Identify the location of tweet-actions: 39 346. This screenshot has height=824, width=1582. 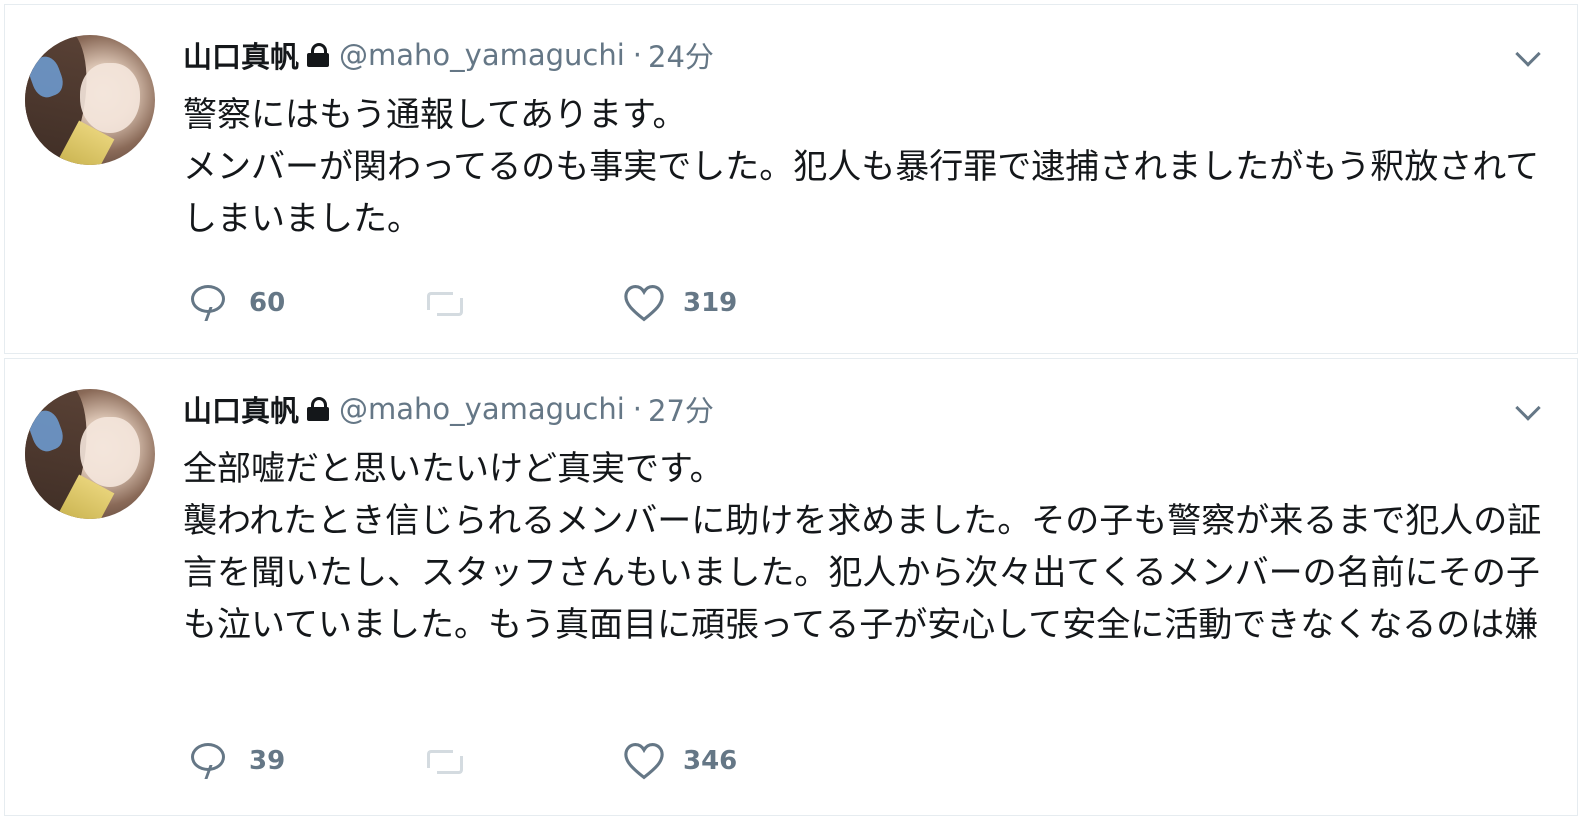
(464, 761).